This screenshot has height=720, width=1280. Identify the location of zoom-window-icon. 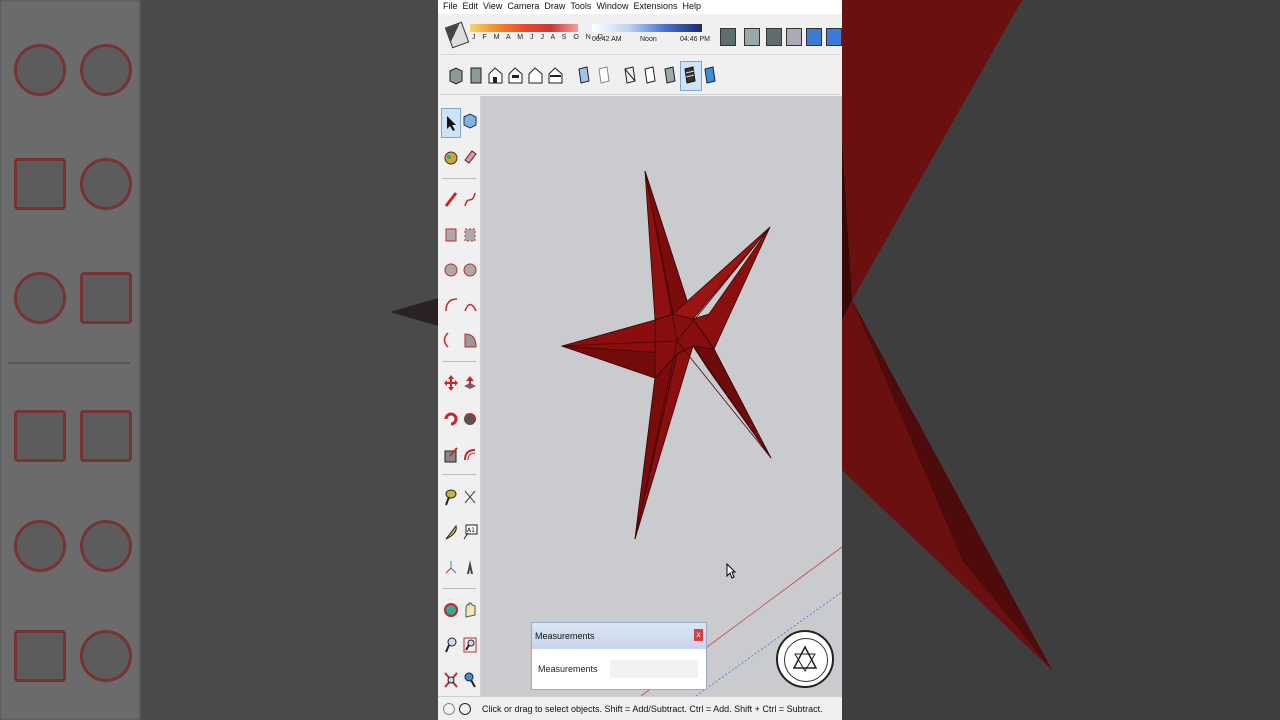
(470, 645).